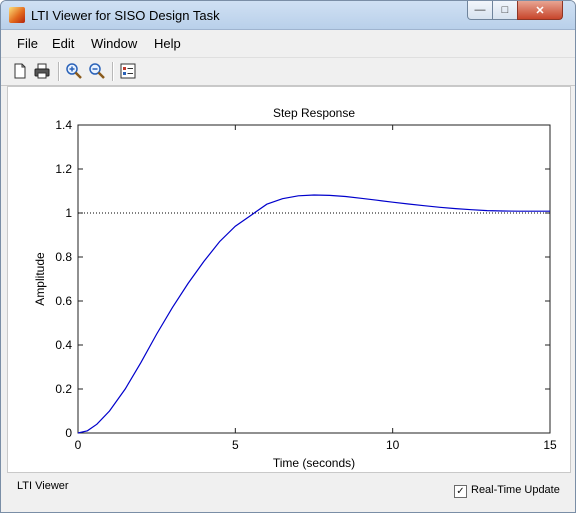  I want to click on y-tick-label: 0.8, so click(63, 257).